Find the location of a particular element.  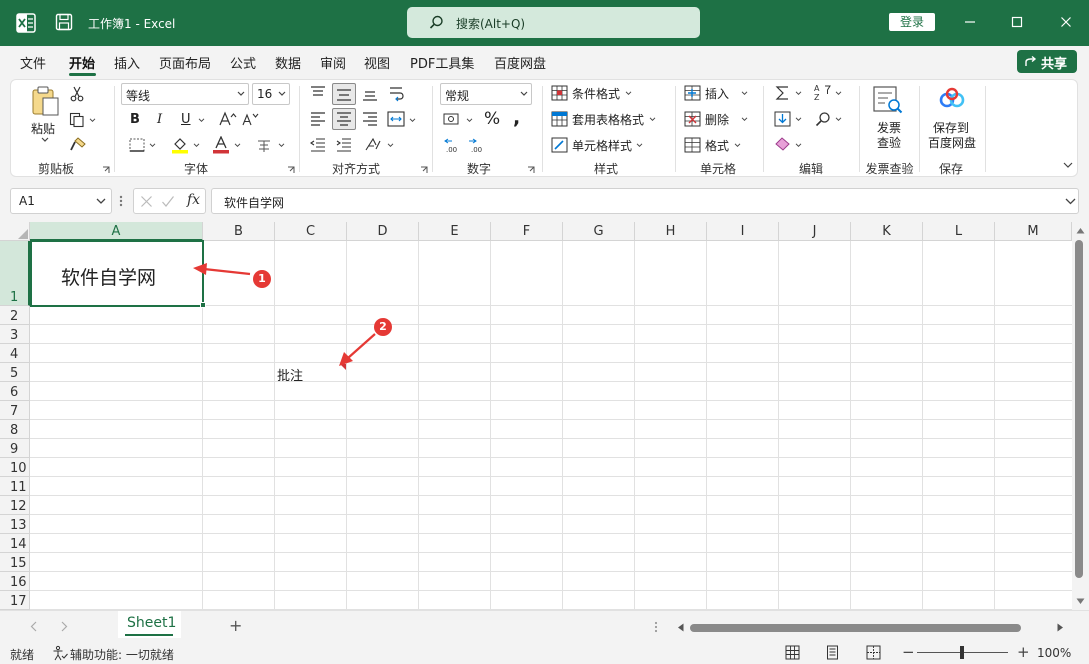

column-header-c: C is located at coordinates (311, 231).